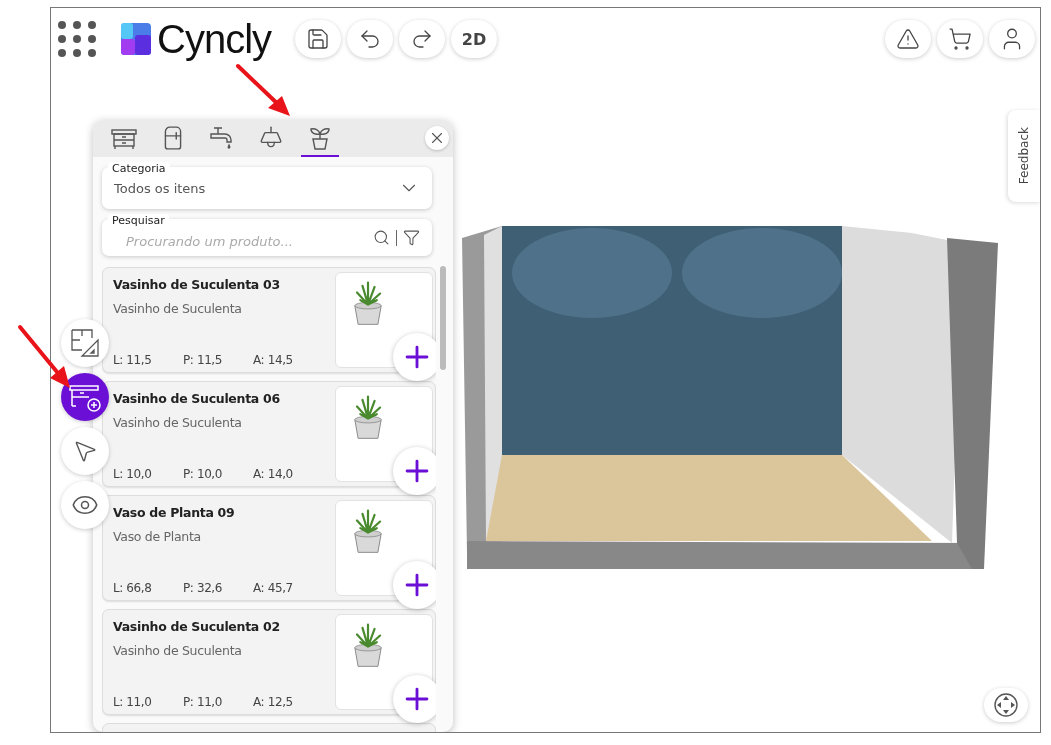 This screenshot has height=745, width=1051. What do you see at coordinates (273, 588) in the screenshot?
I see `product-dimension: A: 45,7` at bounding box center [273, 588].